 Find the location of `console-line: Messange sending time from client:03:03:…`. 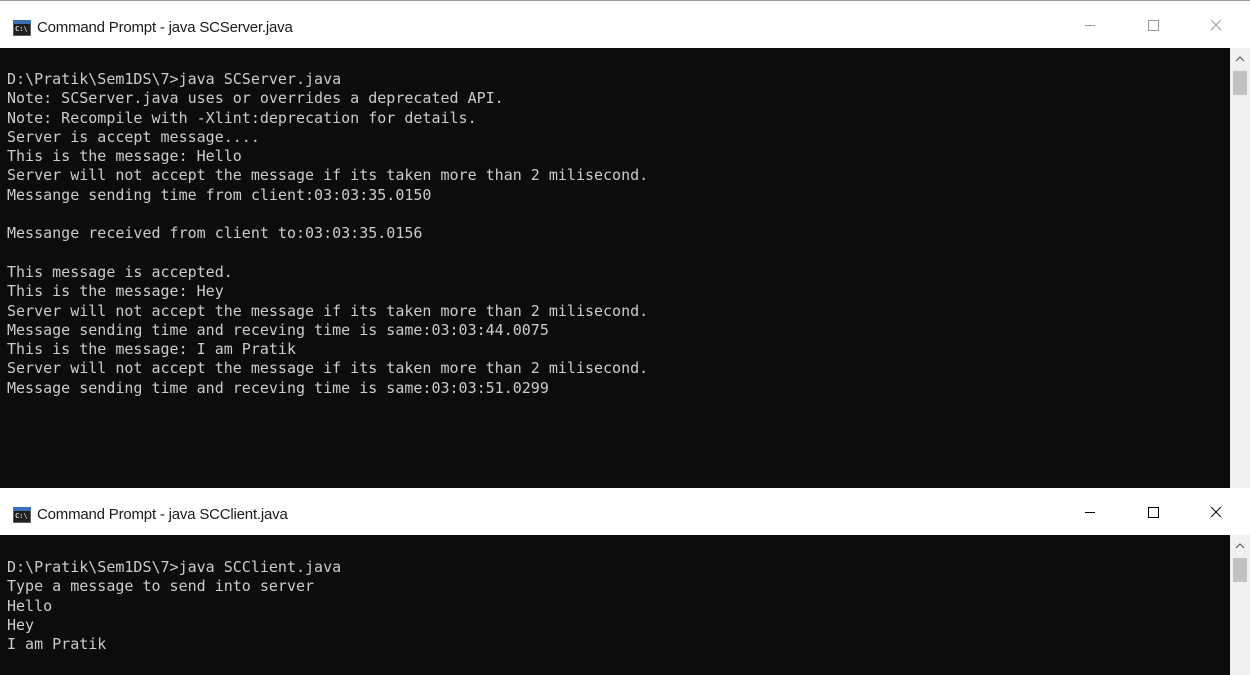

console-line: Messange sending time from client:03:03:… is located at coordinates (219, 194).